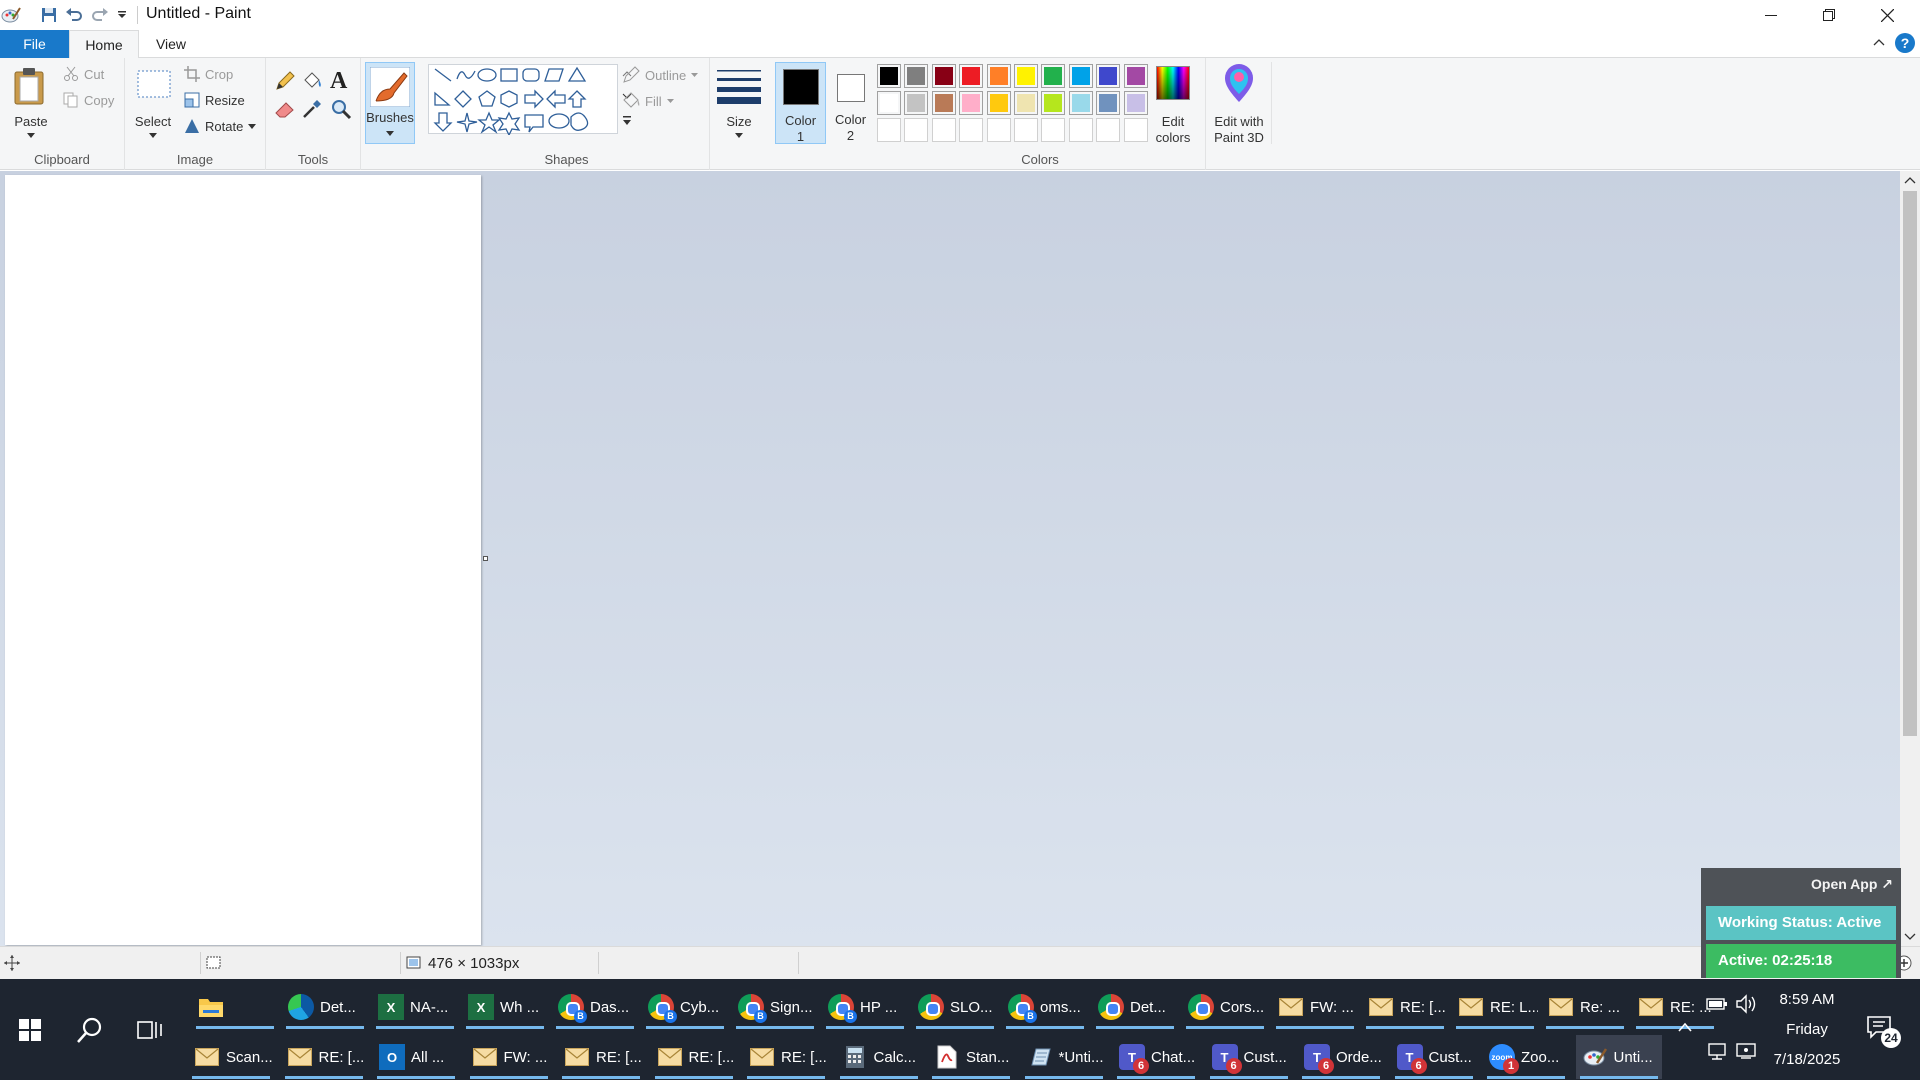 The height and width of the screenshot is (1080, 1920). What do you see at coordinates (850, 103) in the screenshot?
I see `color2-button: Color 2` at bounding box center [850, 103].